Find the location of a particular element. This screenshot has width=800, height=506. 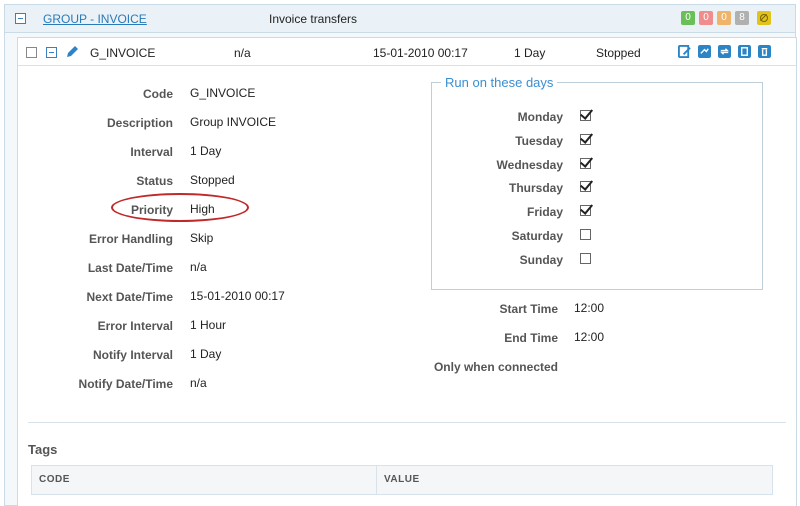

code-label: Code is located at coordinates (158, 94).